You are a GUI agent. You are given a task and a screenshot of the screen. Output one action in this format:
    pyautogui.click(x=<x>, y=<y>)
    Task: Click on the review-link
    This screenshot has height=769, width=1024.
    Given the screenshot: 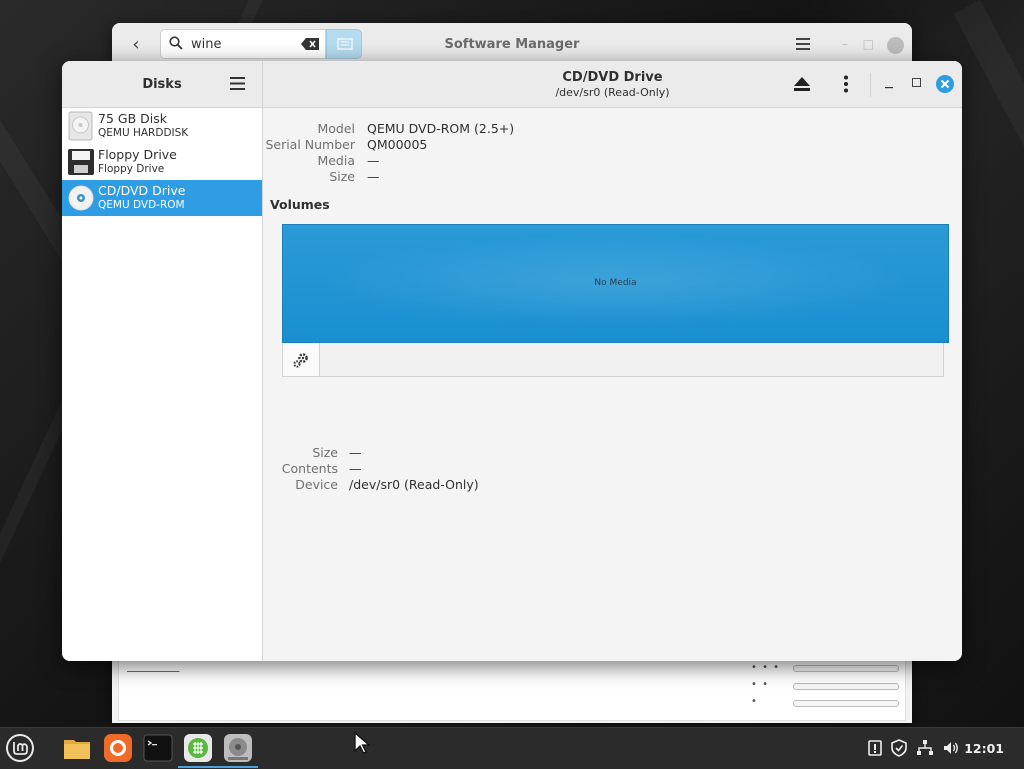 What is the action you would take?
    pyautogui.click(x=153, y=666)
    